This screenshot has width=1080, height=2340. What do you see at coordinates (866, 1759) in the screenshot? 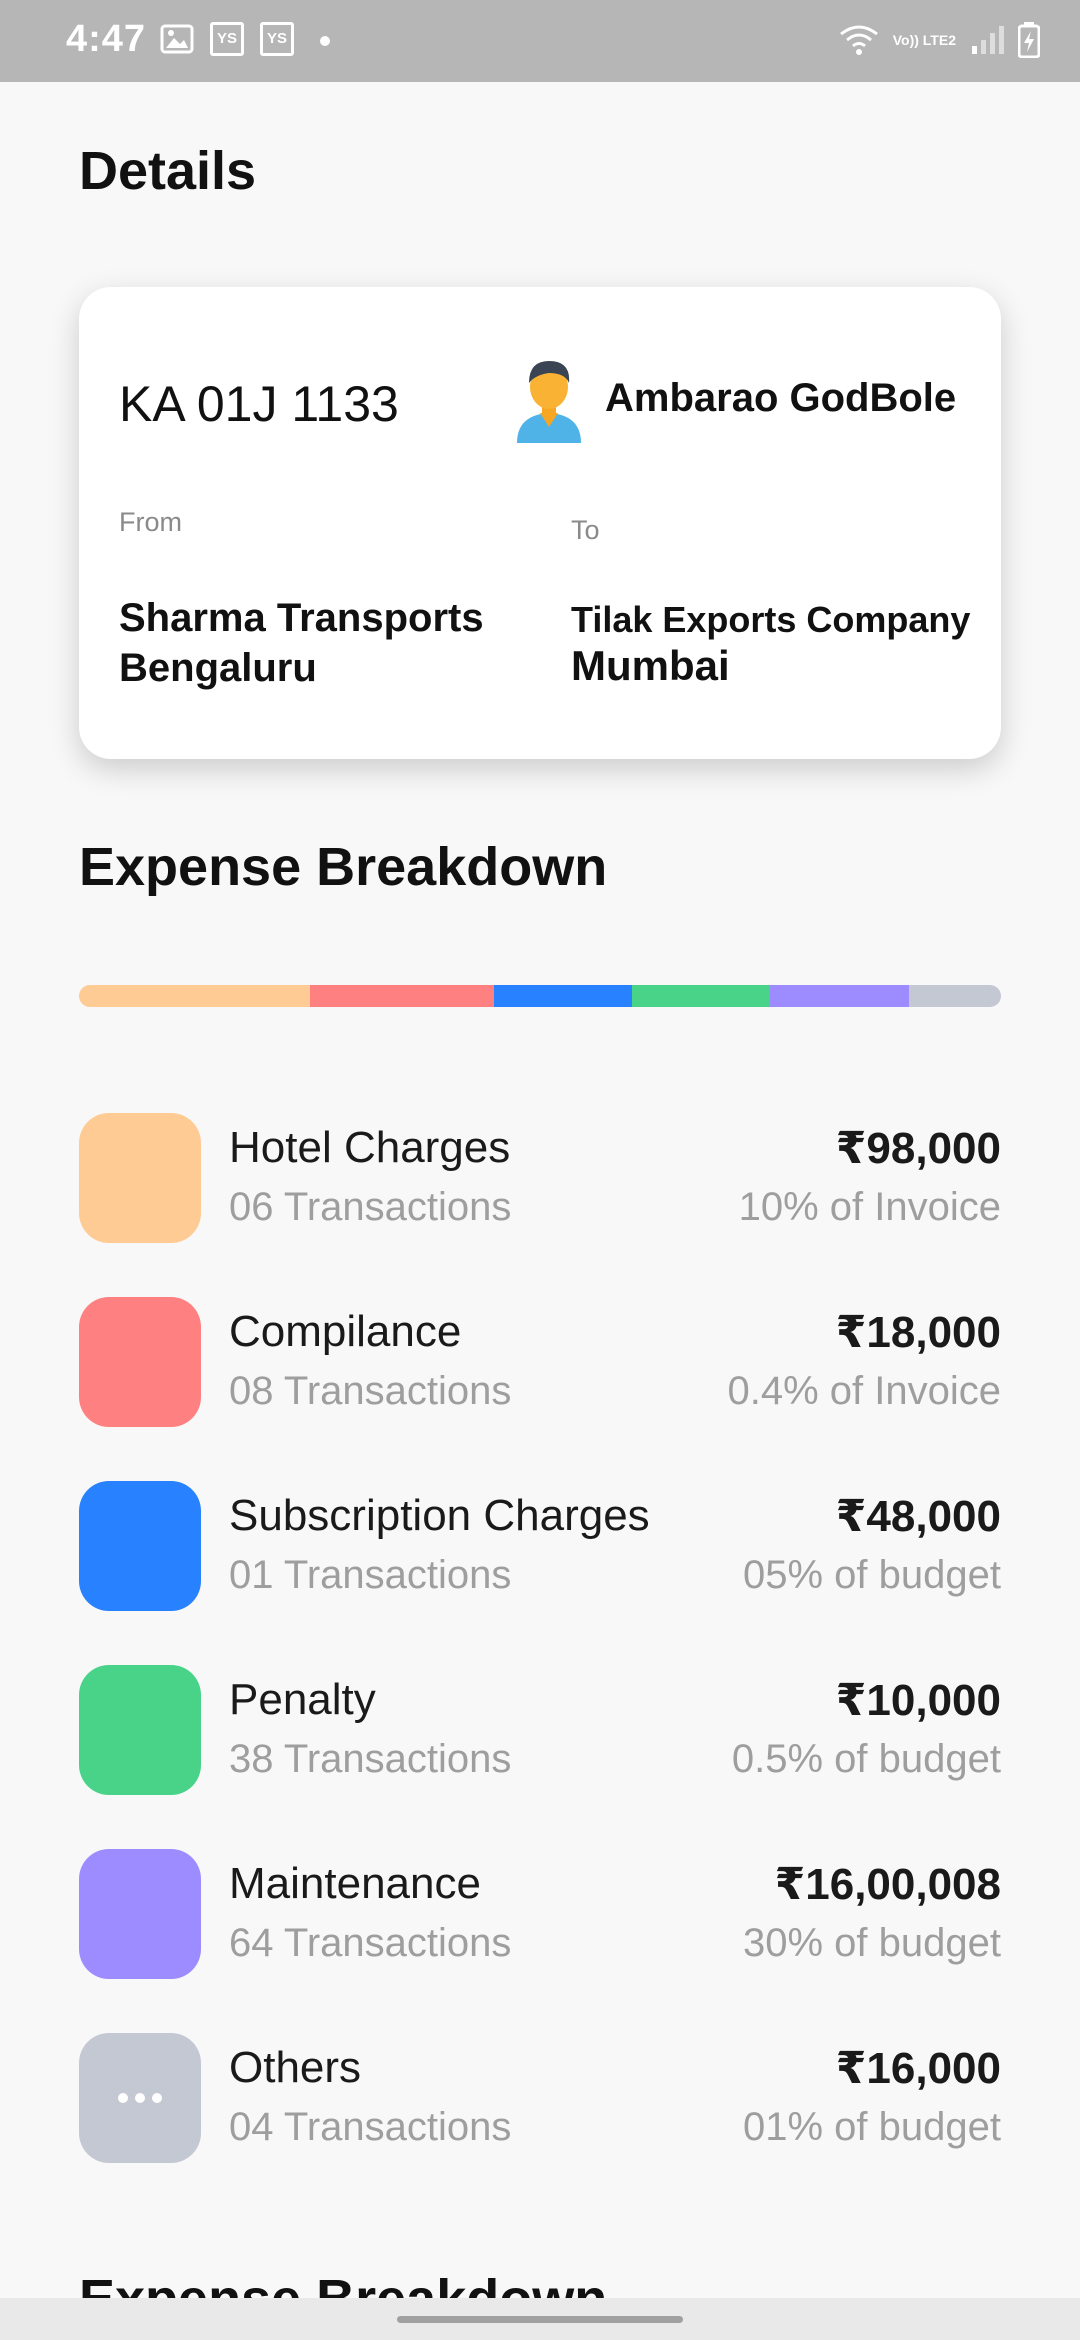
I see `expense-percentage: 0.5% of budget` at bounding box center [866, 1759].